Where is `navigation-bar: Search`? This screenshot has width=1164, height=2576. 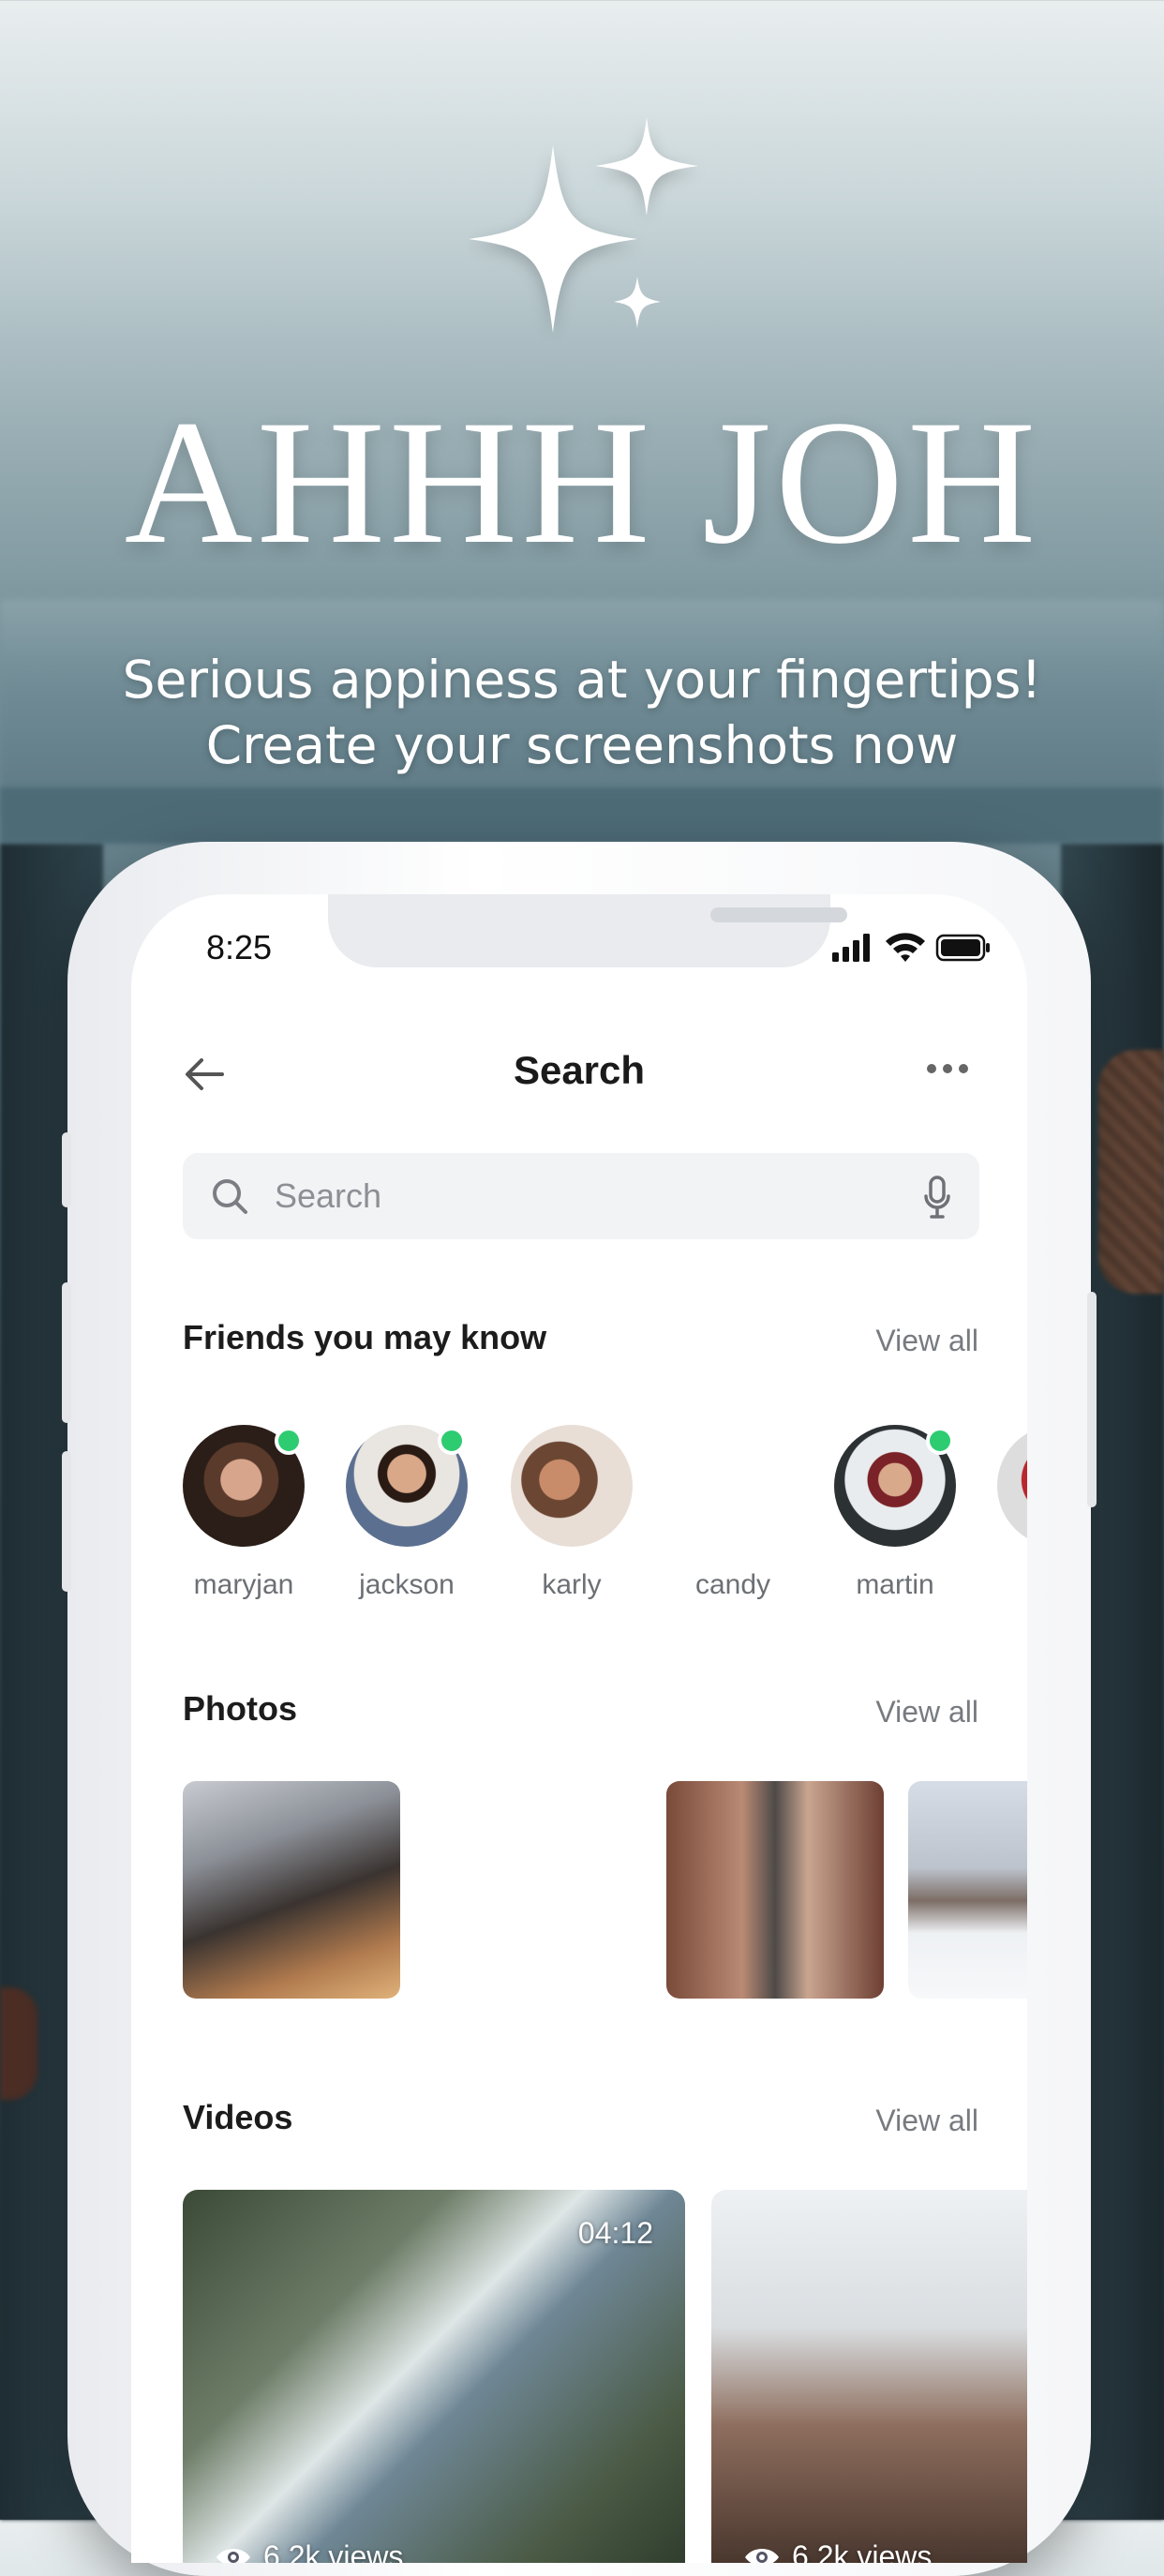
navigation-bar: Search is located at coordinates (579, 1072).